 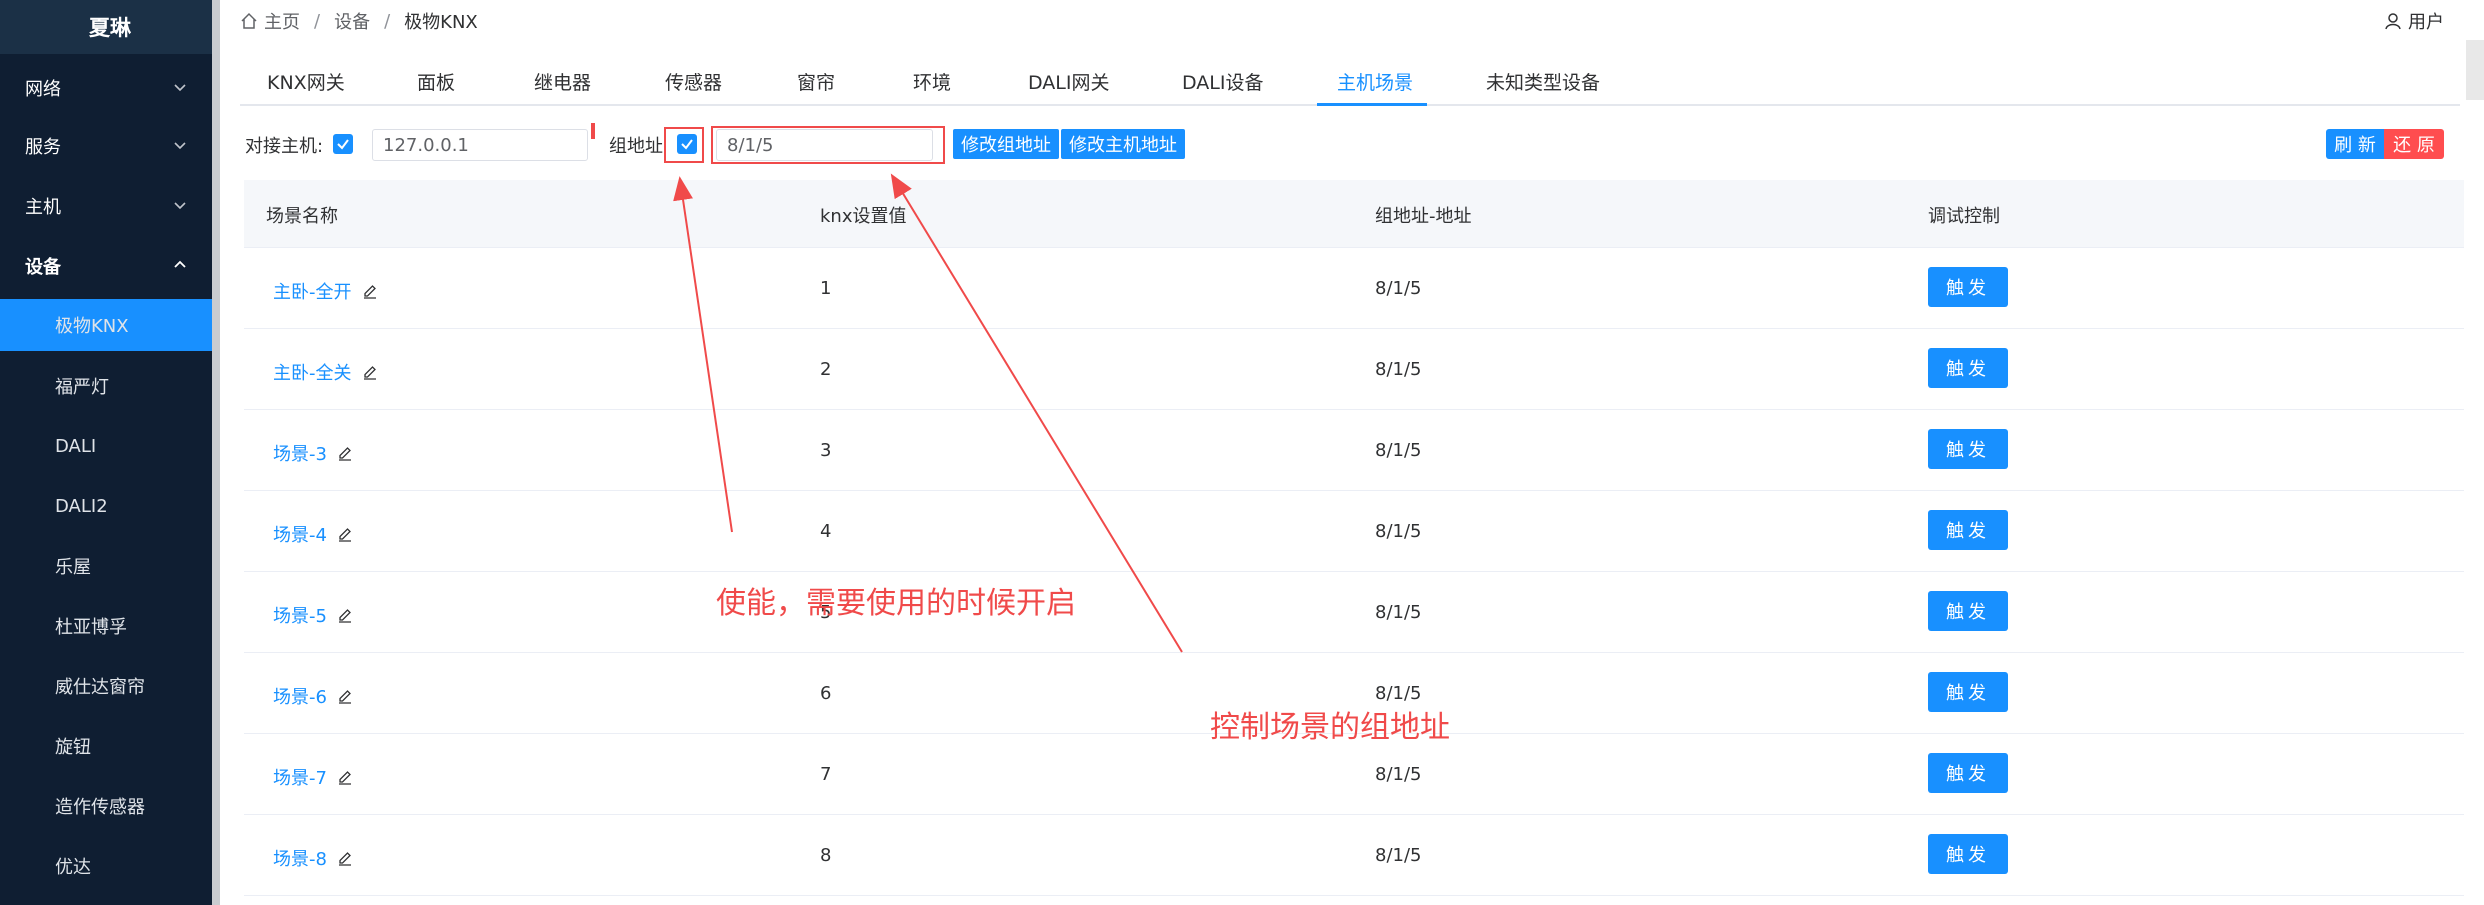 What do you see at coordinates (896, 603) in the screenshot?
I see `annotation-enable-note: 使能，需要使用的时候开启` at bounding box center [896, 603].